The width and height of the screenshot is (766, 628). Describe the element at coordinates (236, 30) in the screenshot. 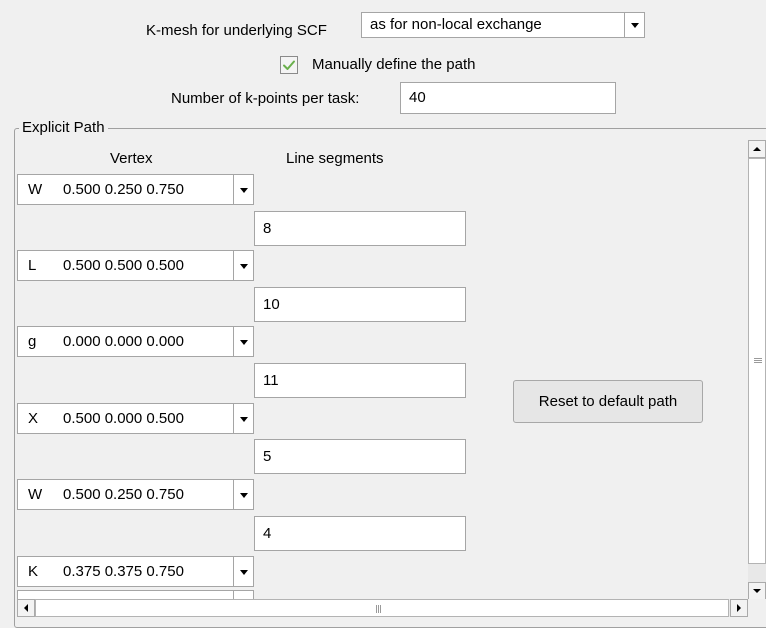

I see `kmesh-label: K-mesh for underlying SCF` at that location.